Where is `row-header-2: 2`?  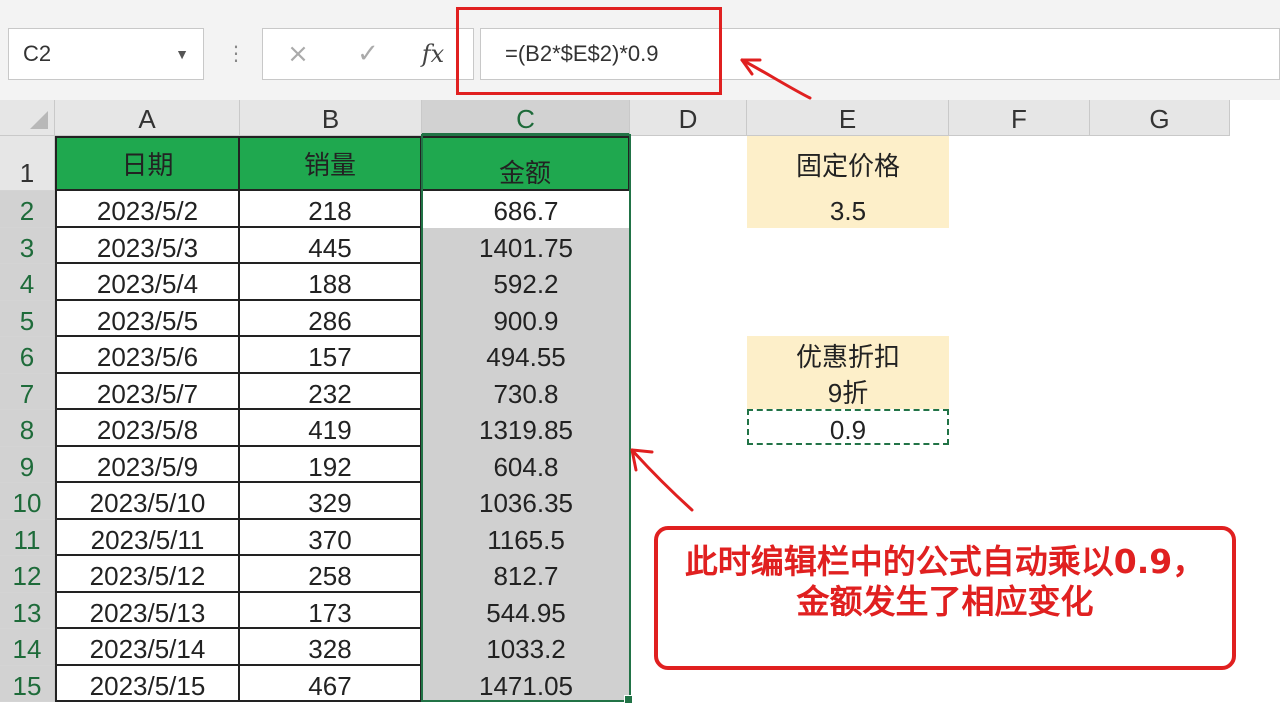
row-header-2: 2 is located at coordinates (27, 209).